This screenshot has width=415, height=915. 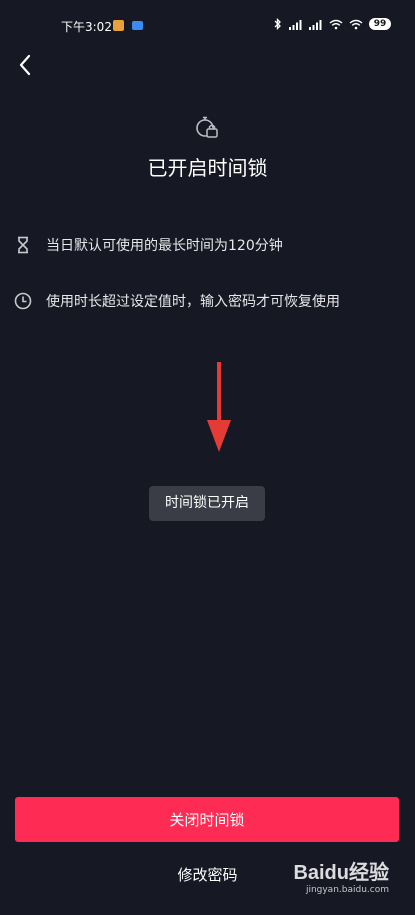 What do you see at coordinates (207, 819) in the screenshot?
I see `close-time-lock-button: 关闭时间锁` at bounding box center [207, 819].